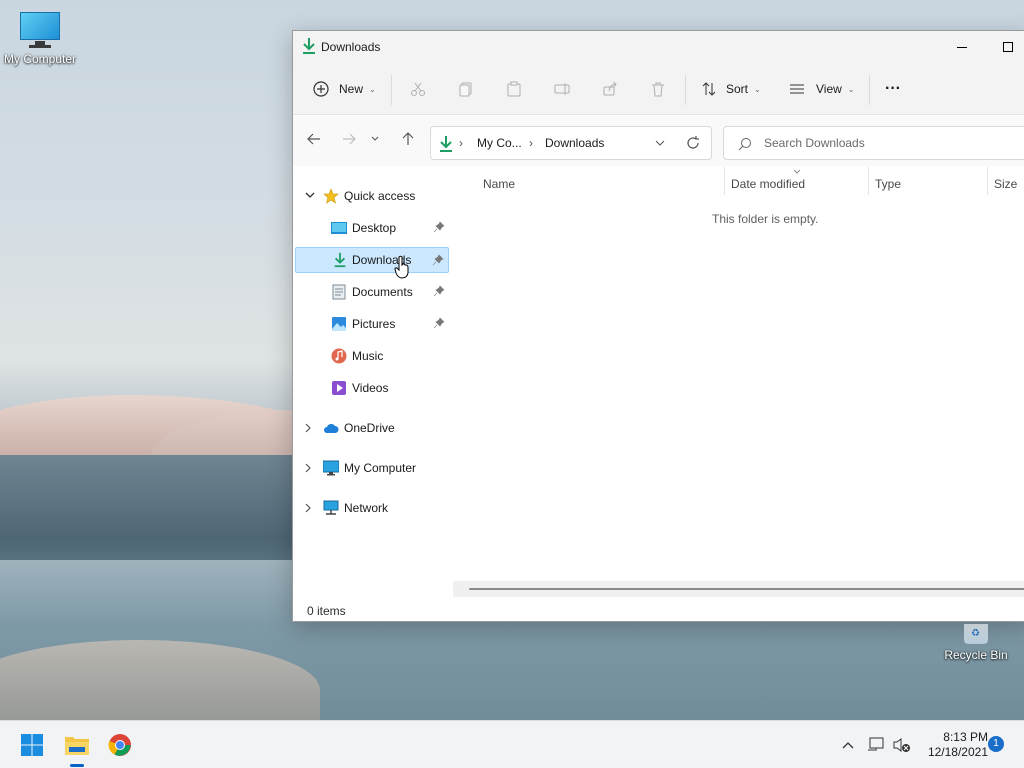 This screenshot has height=768, width=1024. Describe the element at coordinates (349, 139) in the screenshot. I see `forward-button` at that location.